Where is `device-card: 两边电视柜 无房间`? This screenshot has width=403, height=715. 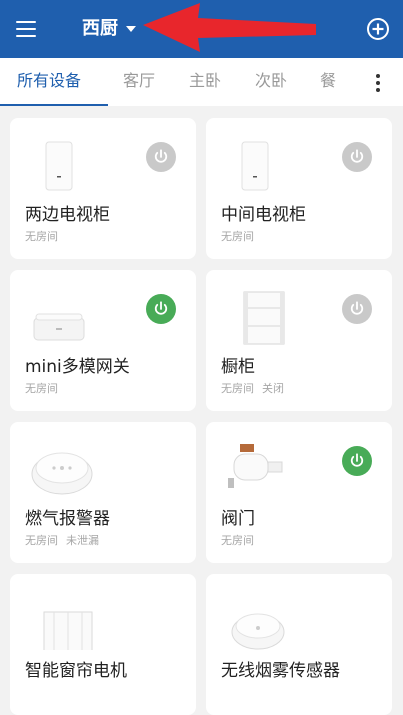
device-card: 两边电视柜 无房间 is located at coordinates (103, 188).